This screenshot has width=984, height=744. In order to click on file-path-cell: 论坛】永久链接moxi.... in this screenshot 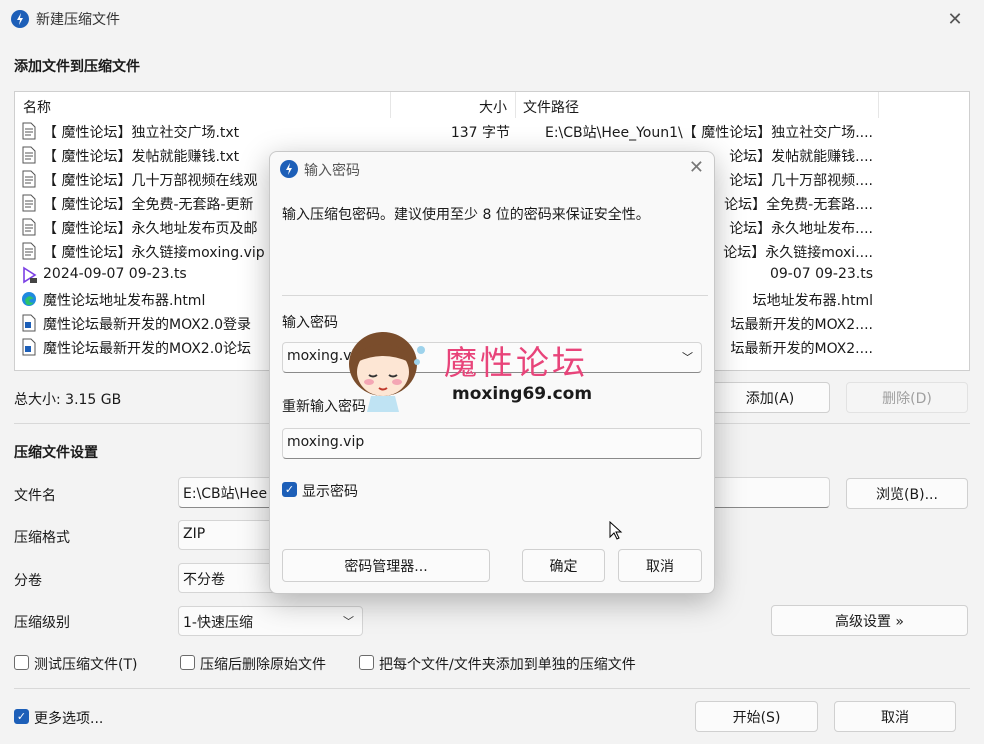, I will do `click(798, 253)`.